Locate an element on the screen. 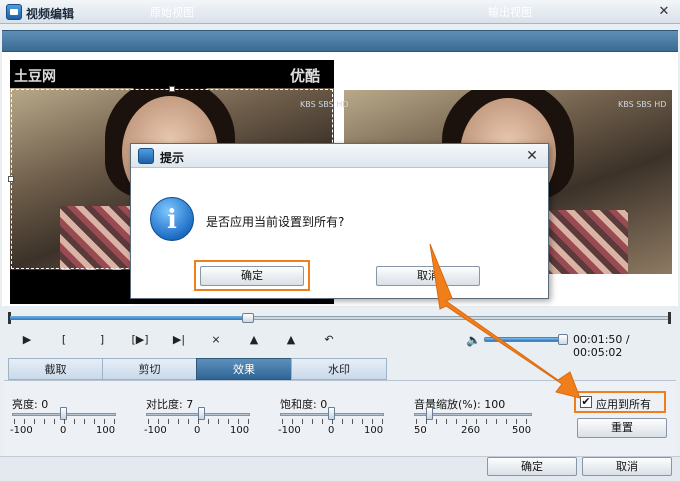  mark-start-button: [ is located at coordinates (64, 340).